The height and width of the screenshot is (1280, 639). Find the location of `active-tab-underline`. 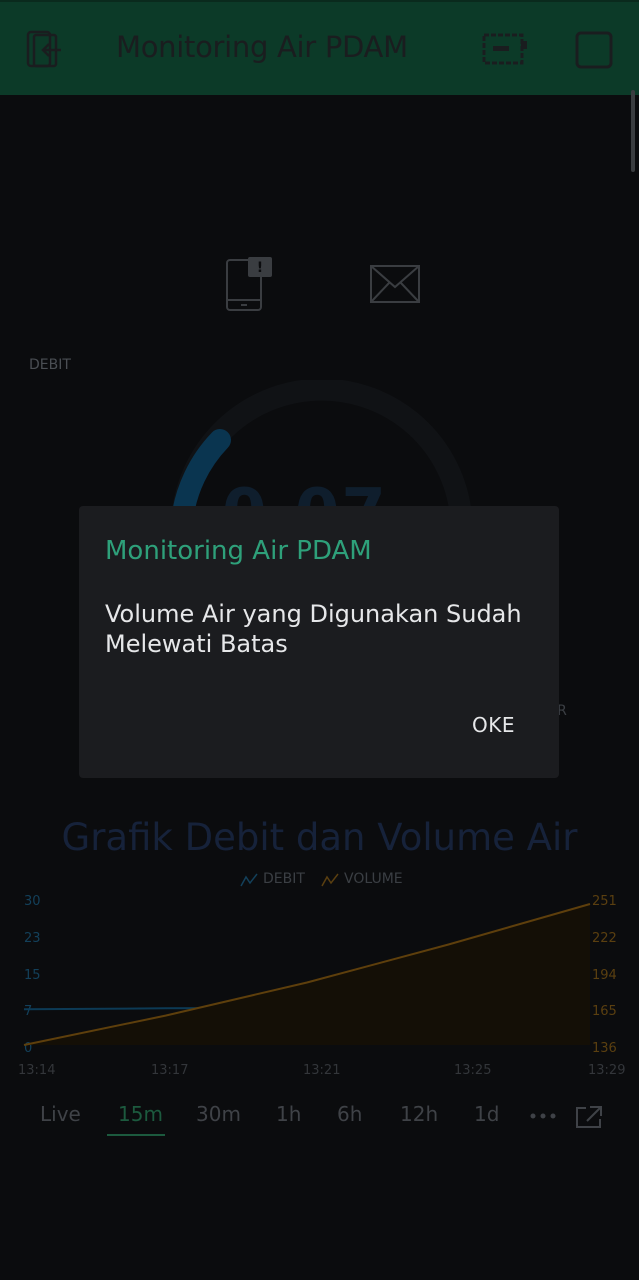

active-tab-underline is located at coordinates (136, 1135).